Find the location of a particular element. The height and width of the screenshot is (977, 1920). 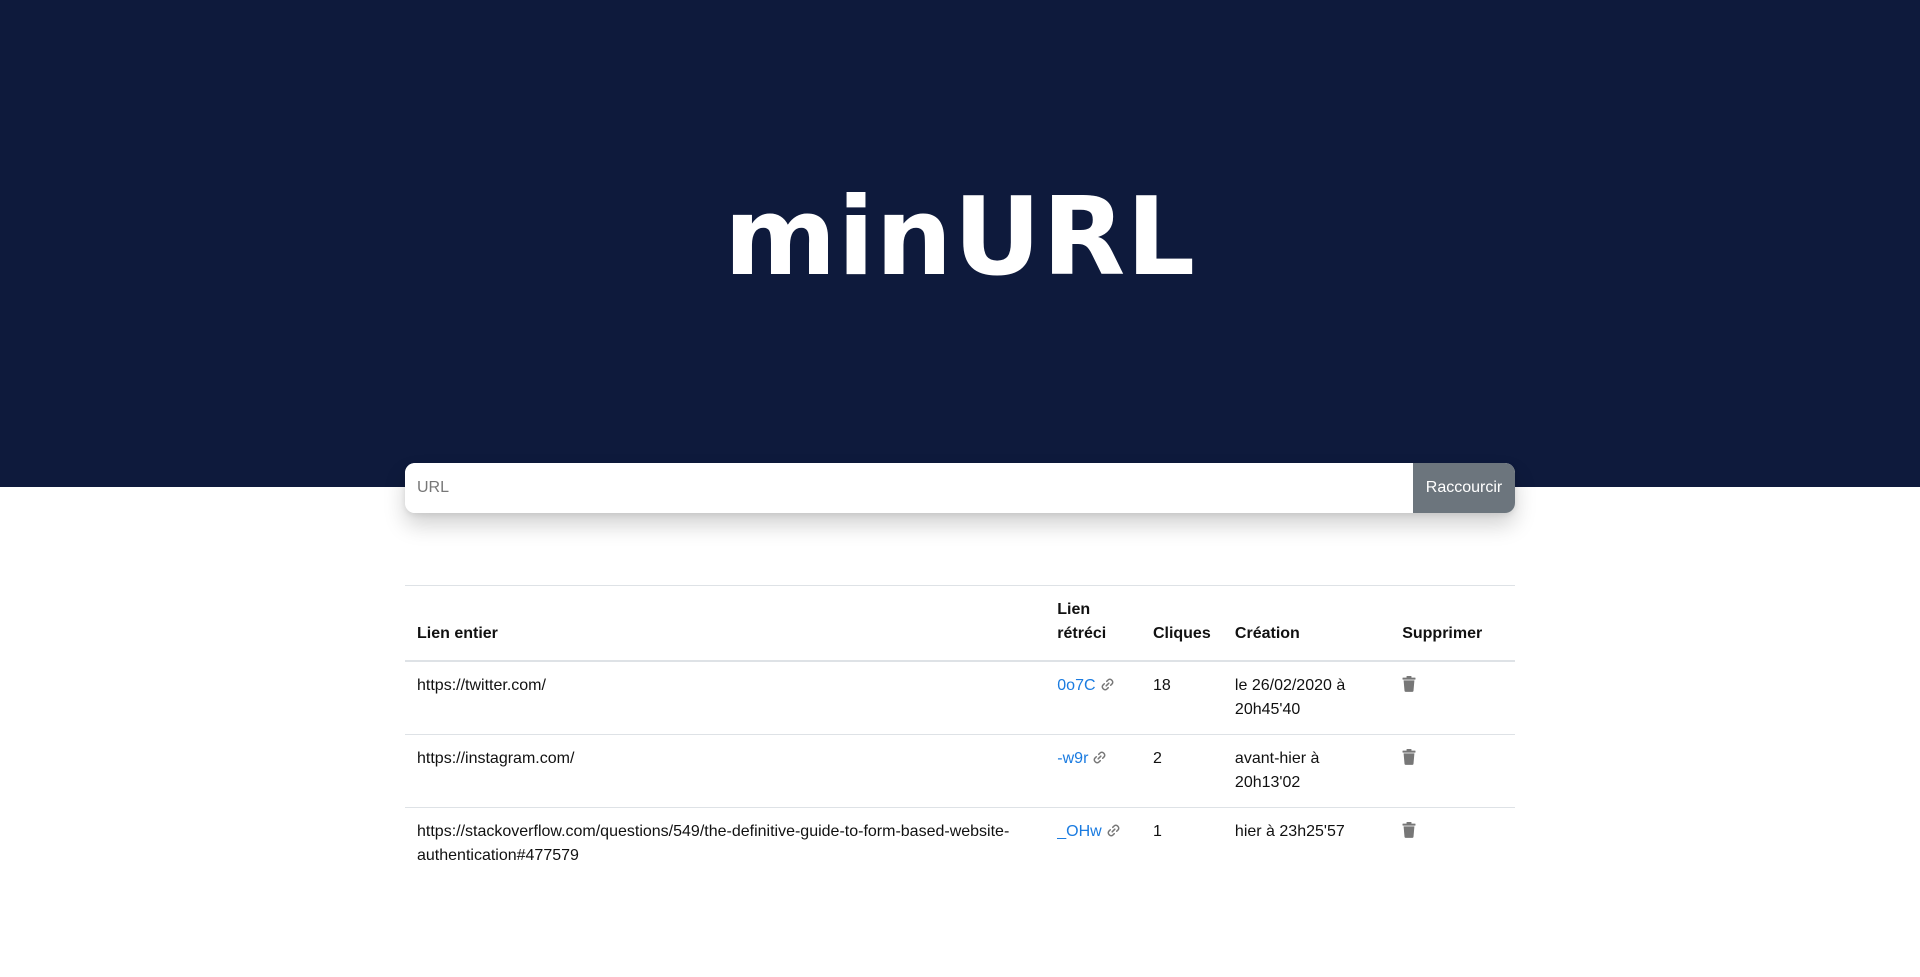

clicks-cell: 1 is located at coordinates (1181, 843).